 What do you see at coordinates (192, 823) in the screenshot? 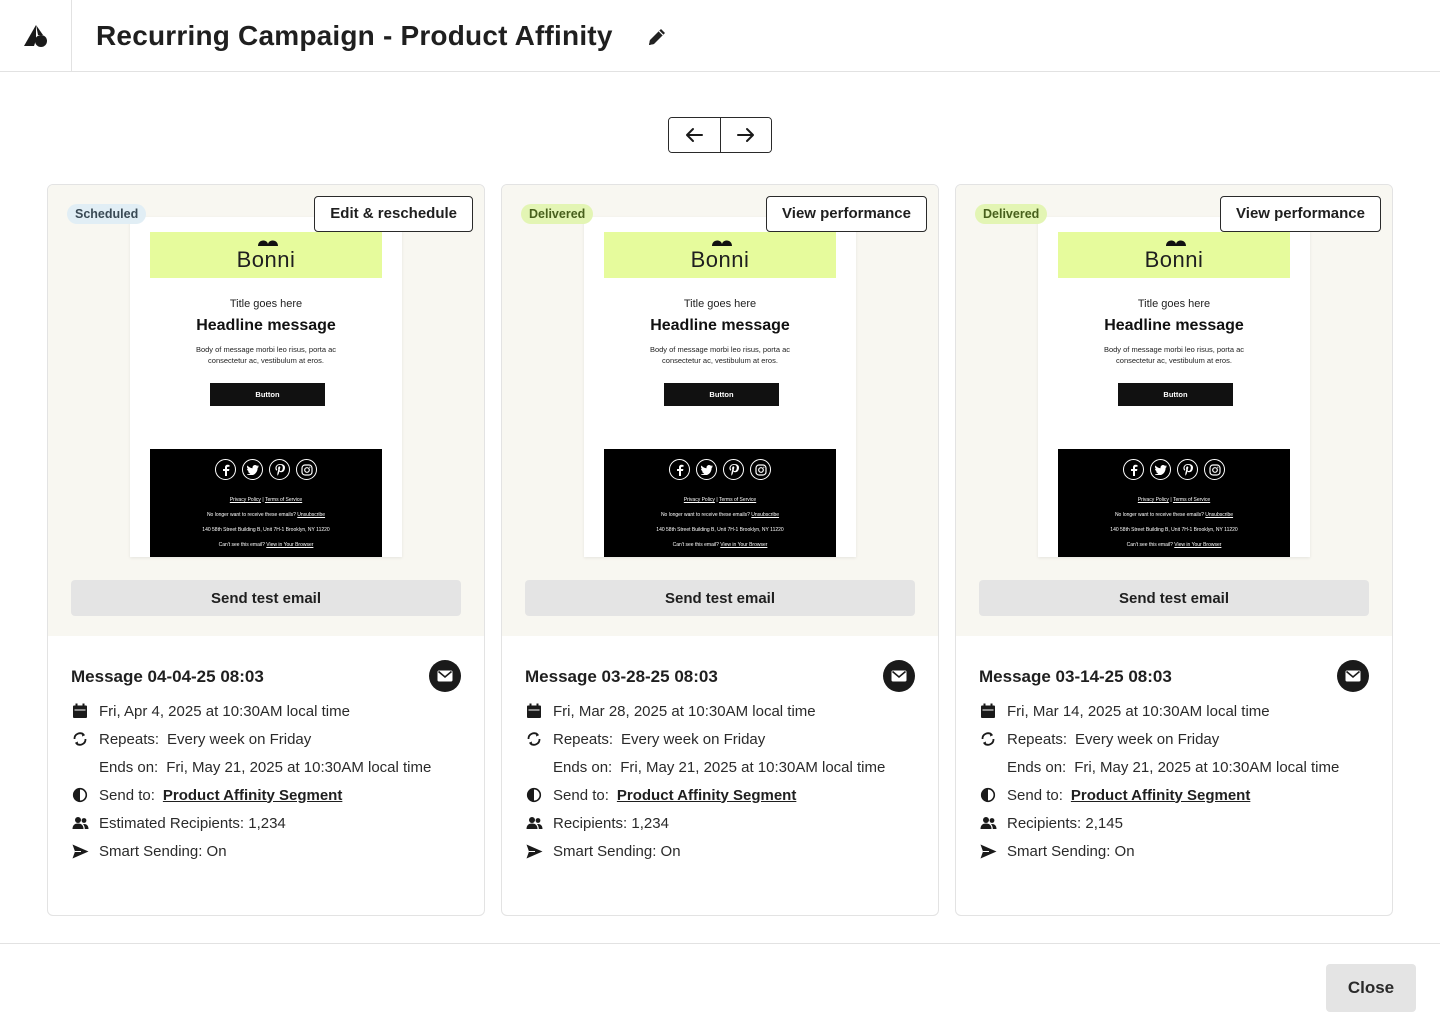
I see `recipients-value: Estimated Recipients: 1,234` at bounding box center [192, 823].